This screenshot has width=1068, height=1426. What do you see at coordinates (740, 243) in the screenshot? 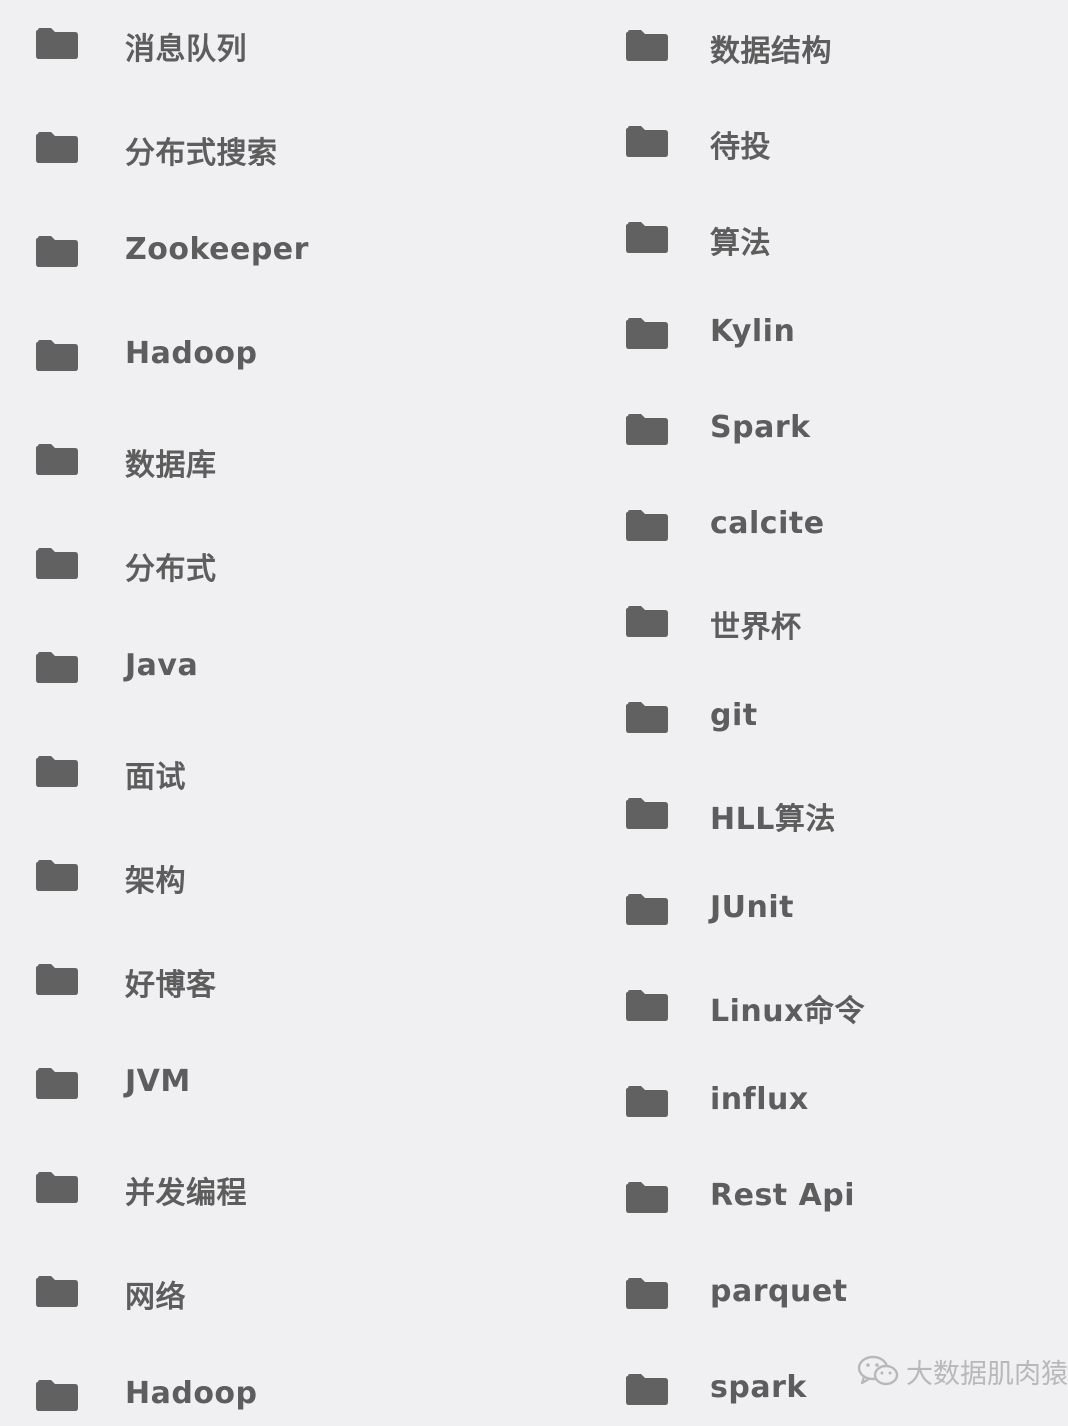
I see `folder-label: 算法` at bounding box center [740, 243].